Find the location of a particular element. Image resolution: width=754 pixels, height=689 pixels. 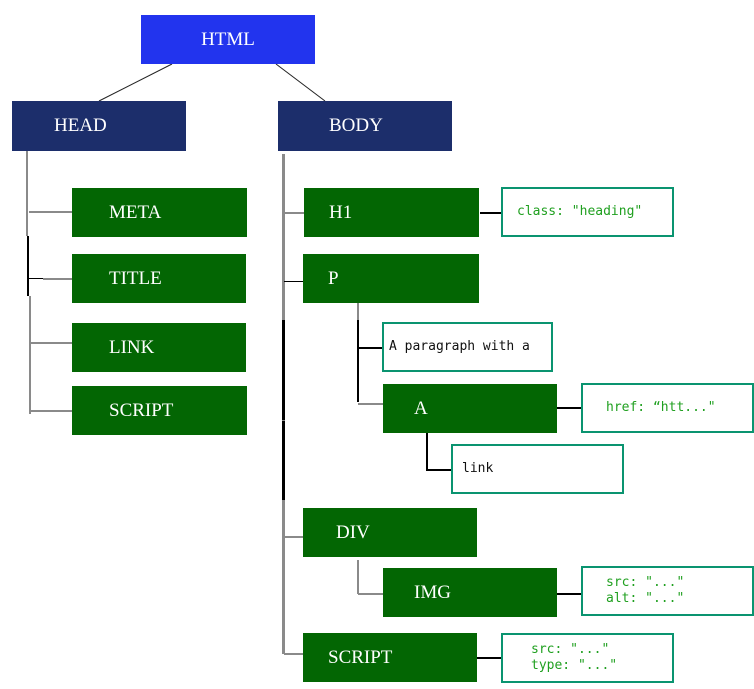

a-attributes-box: href: “htt..." is located at coordinates (667, 408).